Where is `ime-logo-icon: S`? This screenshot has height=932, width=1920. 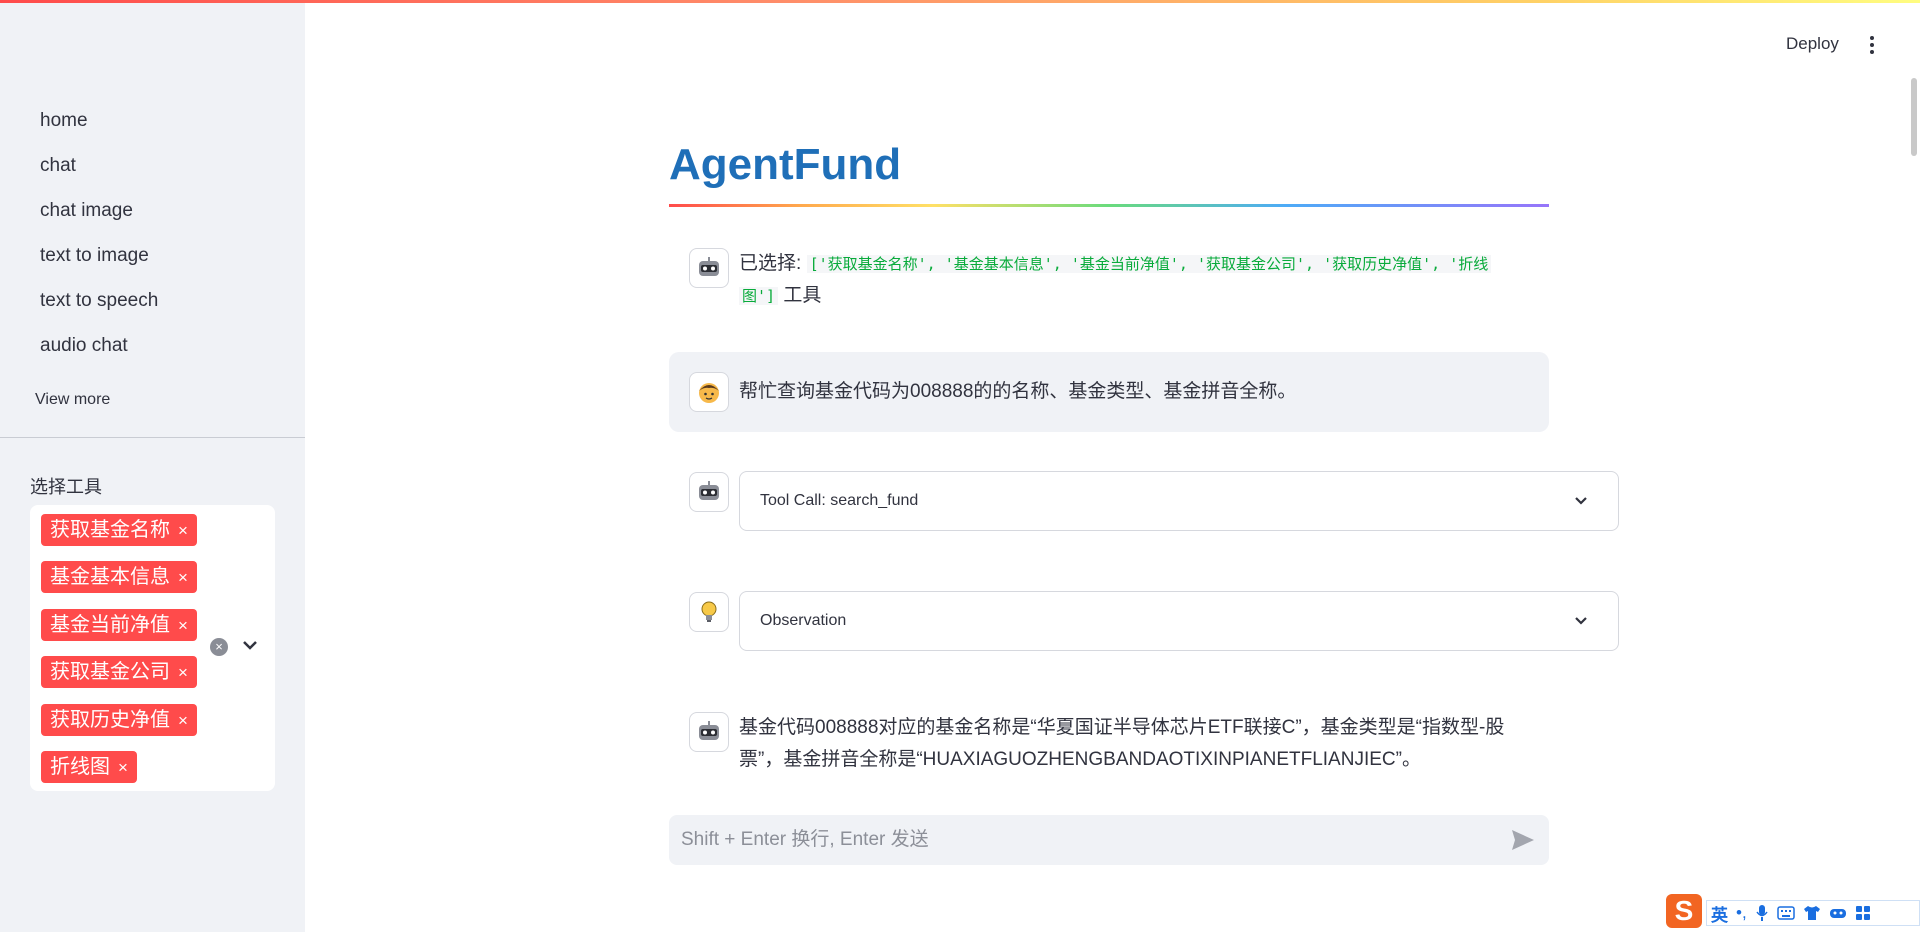 ime-logo-icon: S is located at coordinates (1684, 911).